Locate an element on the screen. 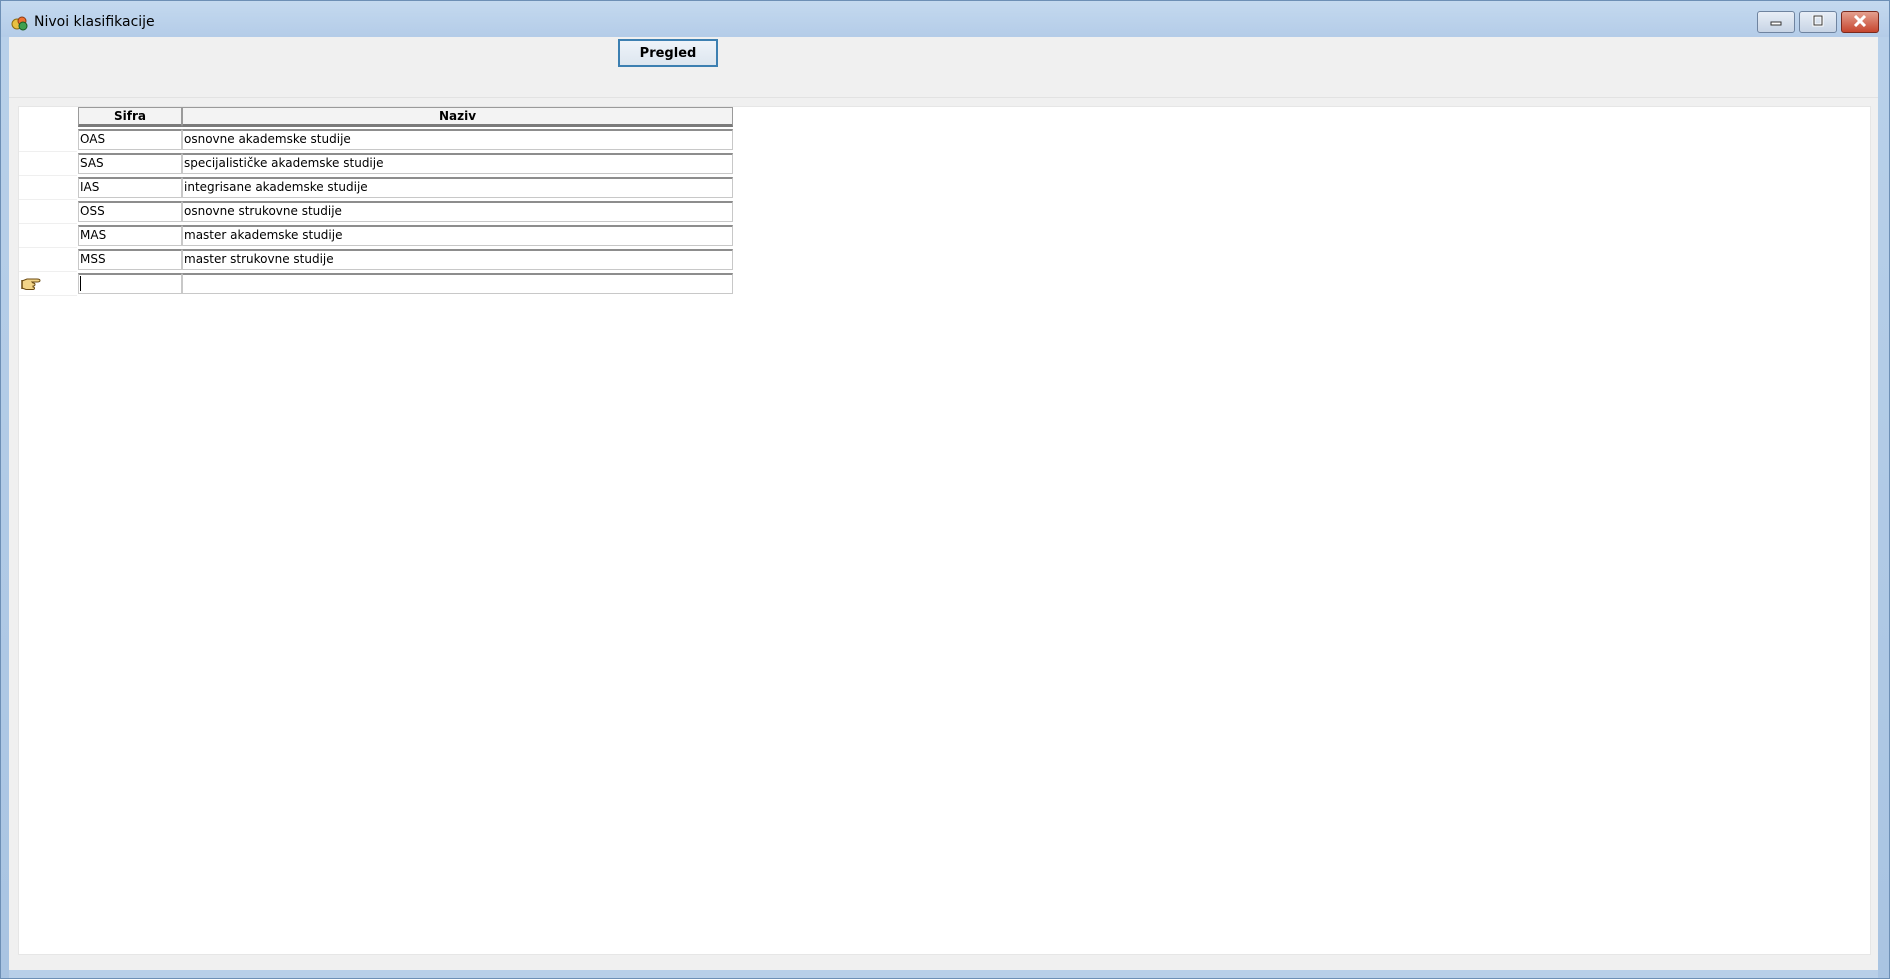 This screenshot has width=1890, height=979. window-bottom-border is located at coordinates (943, 974).